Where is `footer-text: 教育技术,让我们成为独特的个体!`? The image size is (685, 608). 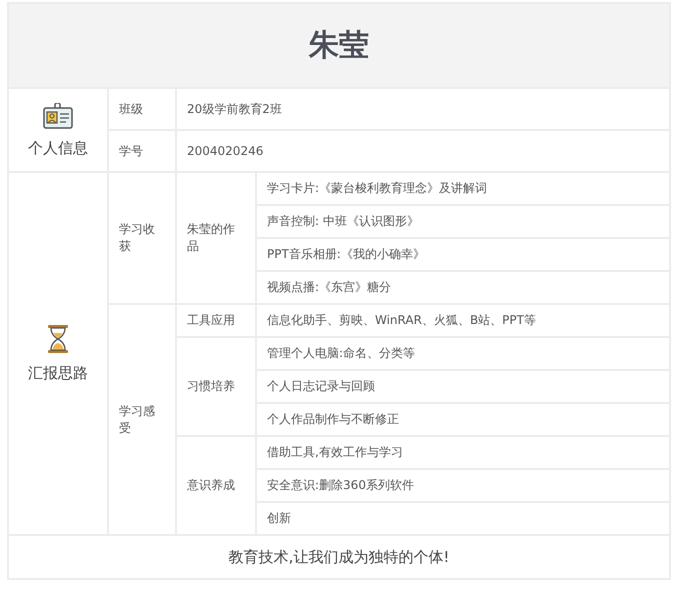
footer-text: 教育技术,让我们成为独特的个体! is located at coordinates (339, 557).